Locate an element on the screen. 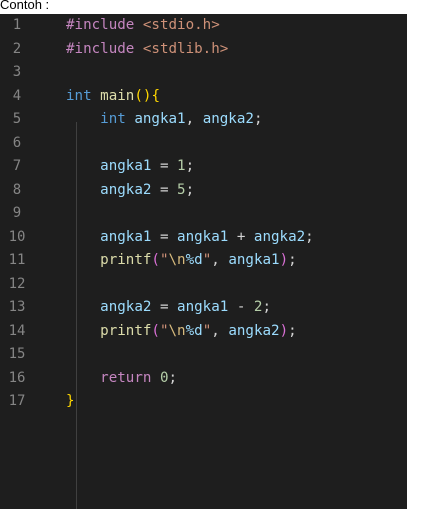 This screenshot has width=422, height=509. line-code: printf("\n%d", angka1); is located at coordinates (181, 261).